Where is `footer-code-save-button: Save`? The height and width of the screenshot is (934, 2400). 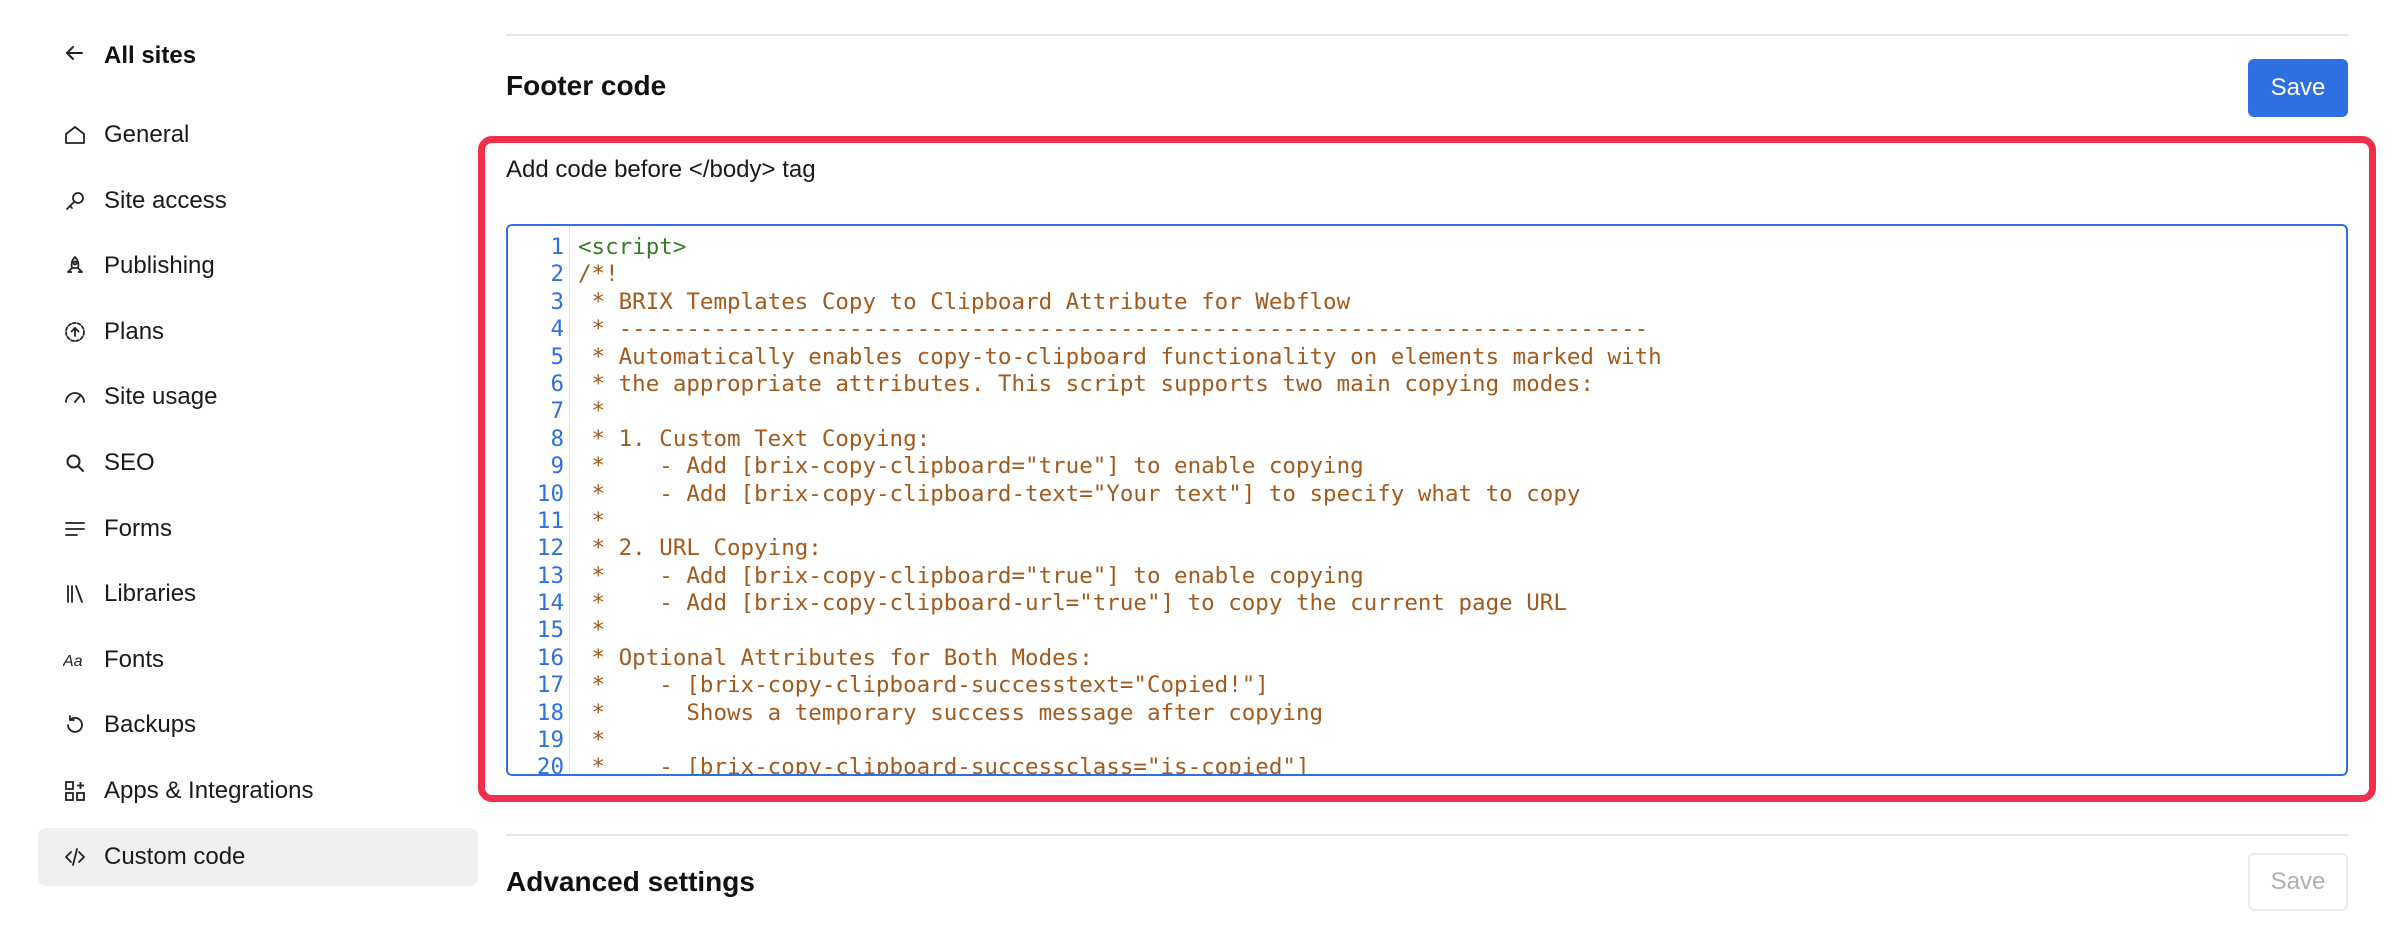 footer-code-save-button: Save is located at coordinates (2298, 88).